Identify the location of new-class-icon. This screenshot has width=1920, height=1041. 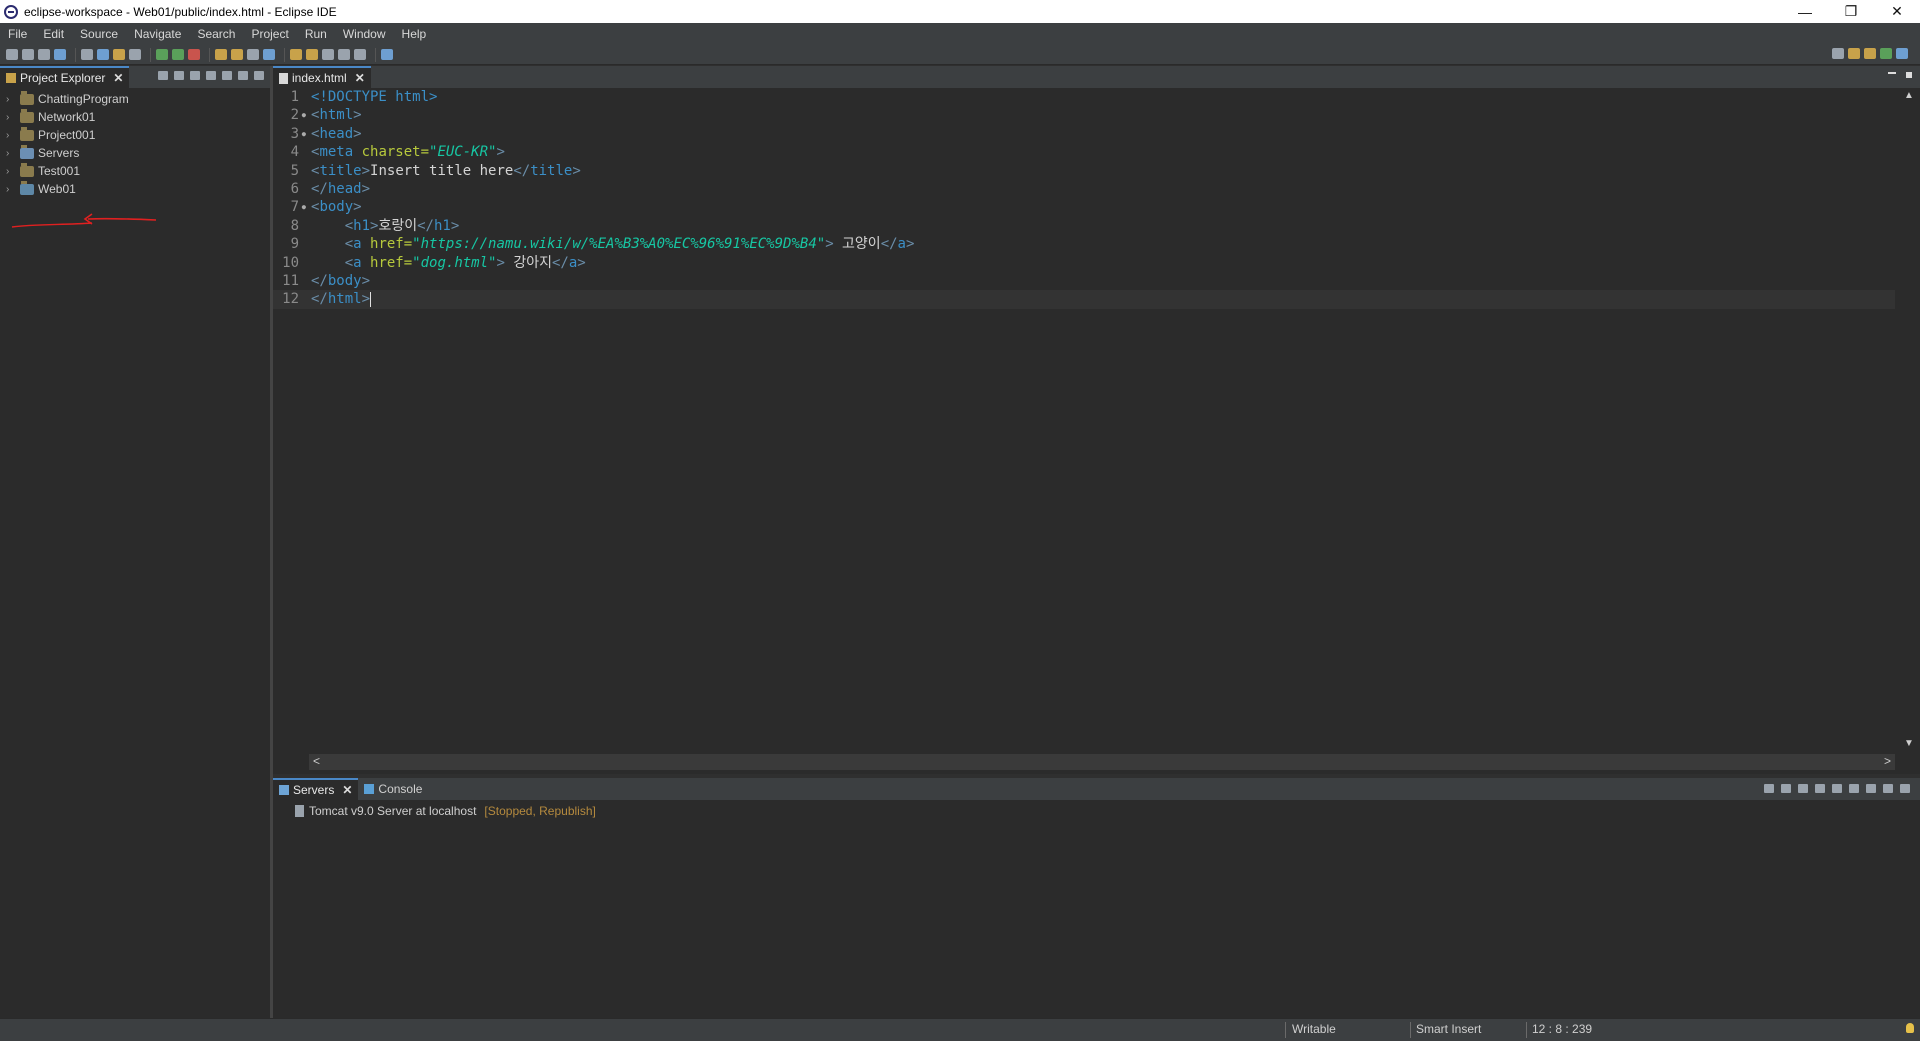
(237, 54).